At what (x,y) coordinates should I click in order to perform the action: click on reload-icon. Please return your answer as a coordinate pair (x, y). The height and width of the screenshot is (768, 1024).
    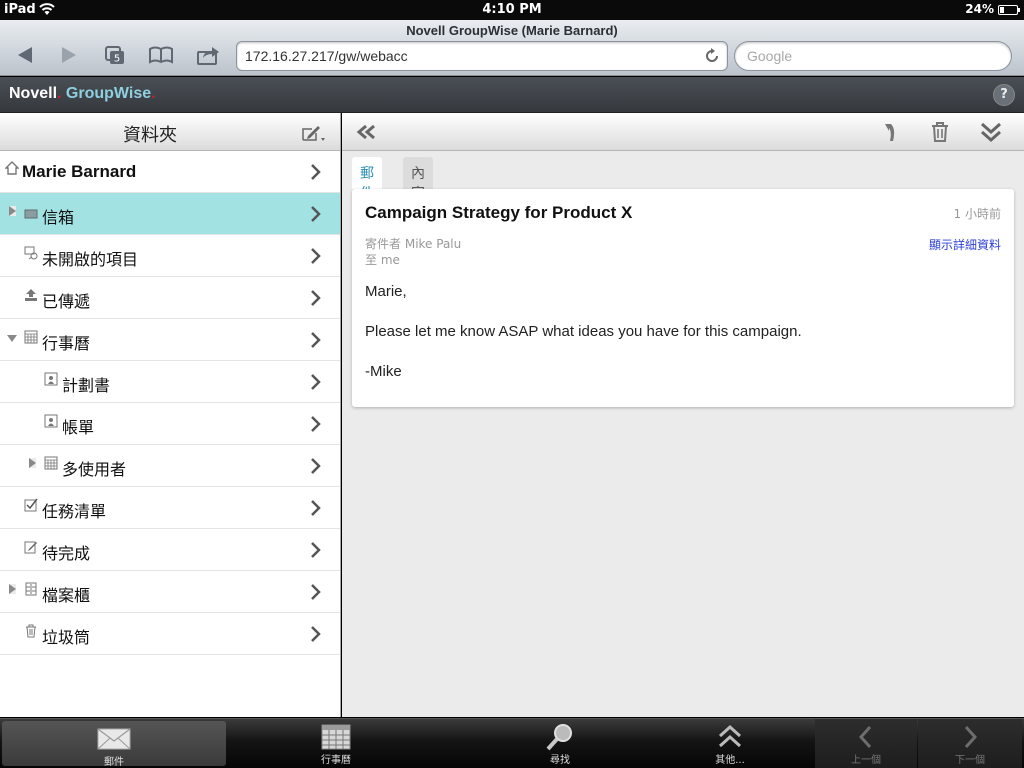
    Looking at the image, I should click on (712, 56).